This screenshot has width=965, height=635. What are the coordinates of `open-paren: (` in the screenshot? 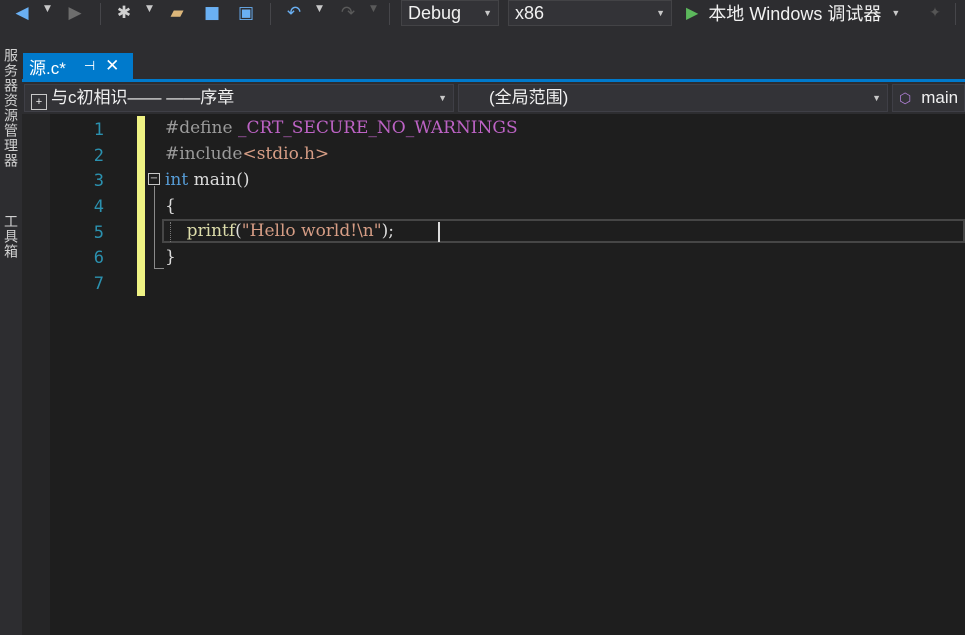 It's located at (238, 231).